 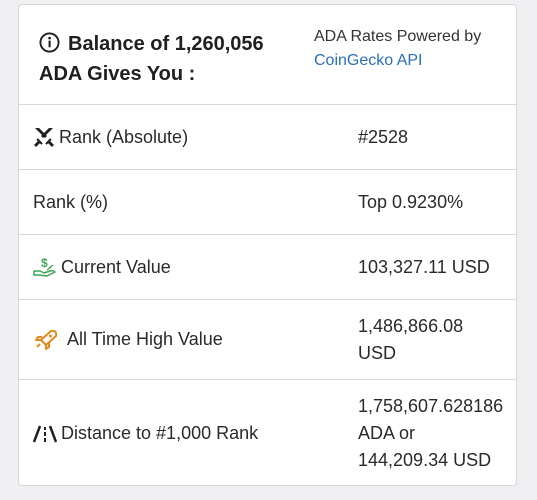 I want to click on current-value-label: Current Value, so click(x=116, y=266).